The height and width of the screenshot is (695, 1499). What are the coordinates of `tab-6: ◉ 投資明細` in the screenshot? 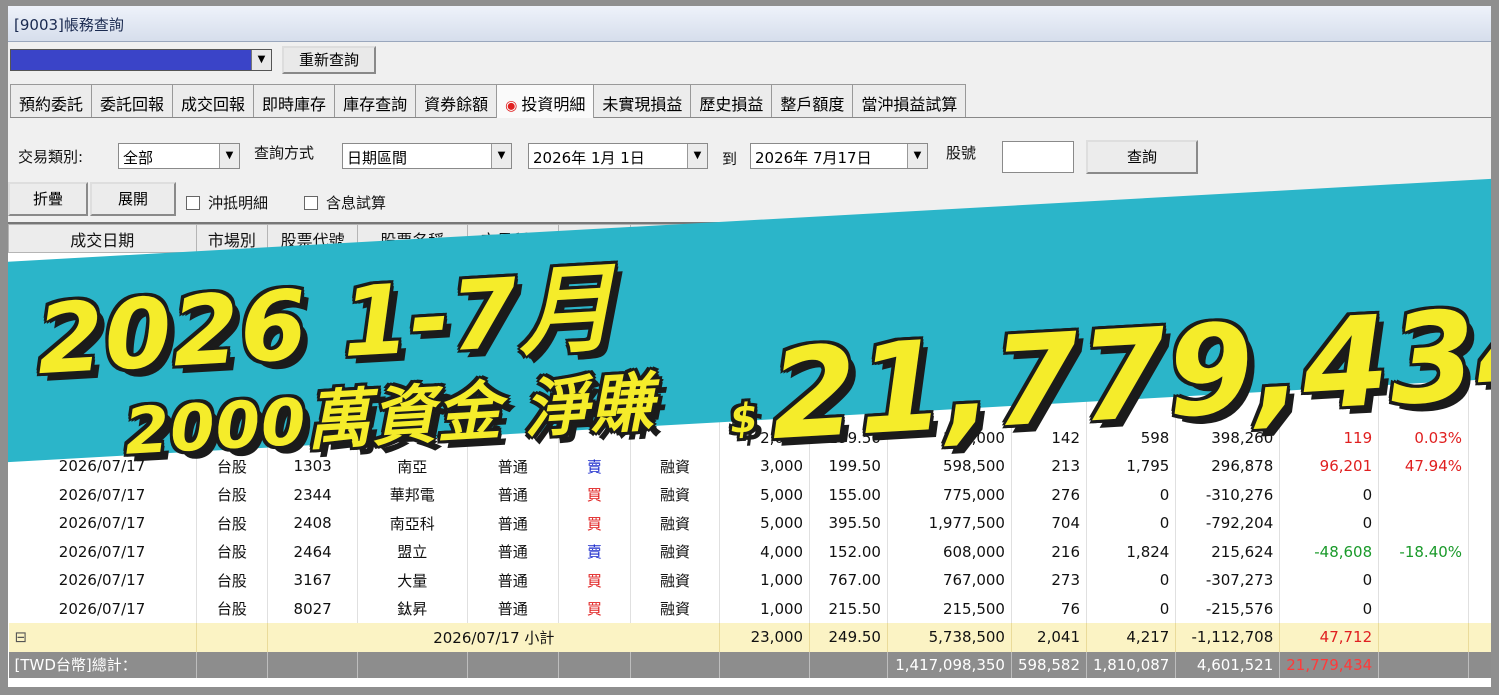 It's located at (545, 101).